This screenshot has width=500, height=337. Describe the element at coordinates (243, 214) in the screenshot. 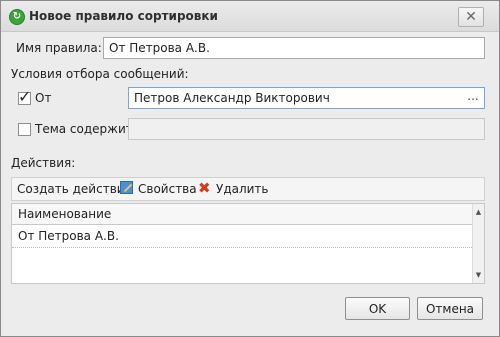

I see `table-header: Наименование` at that location.